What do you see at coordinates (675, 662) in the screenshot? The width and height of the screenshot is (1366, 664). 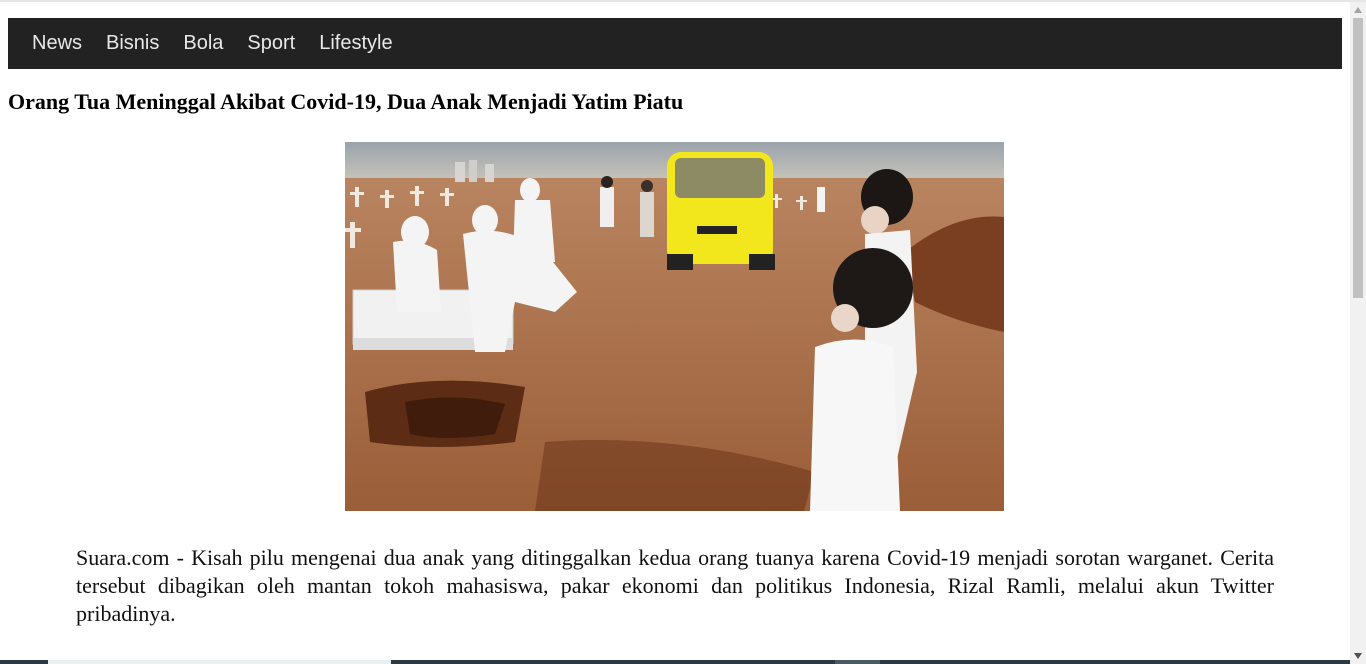 I see `bottom-taskbar-strip` at bounding box center [675, 662].